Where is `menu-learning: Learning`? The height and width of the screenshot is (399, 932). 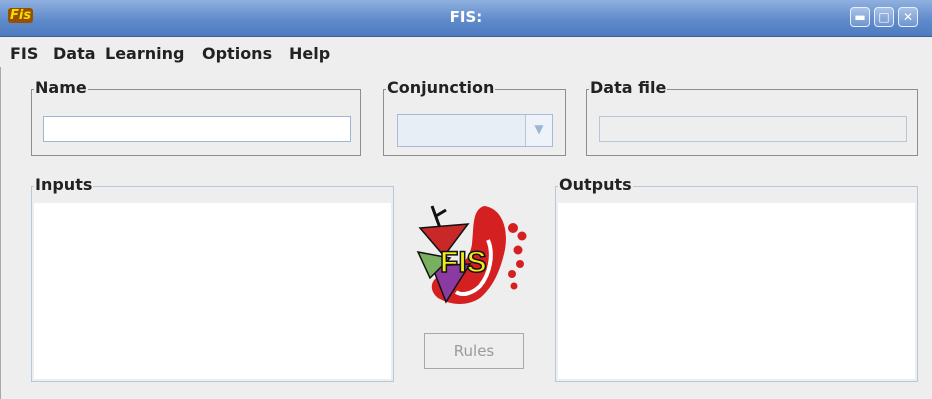 menu-learning: Learning is located at coordinates (144, 53).